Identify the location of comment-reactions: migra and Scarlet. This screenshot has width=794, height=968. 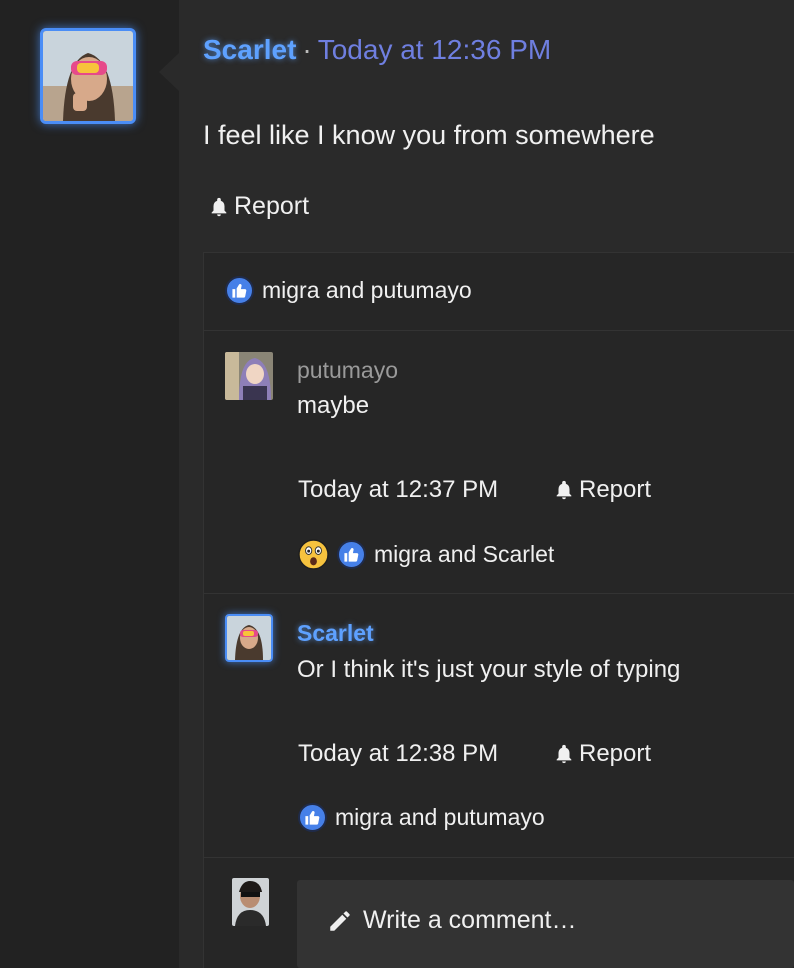
(426, 554).